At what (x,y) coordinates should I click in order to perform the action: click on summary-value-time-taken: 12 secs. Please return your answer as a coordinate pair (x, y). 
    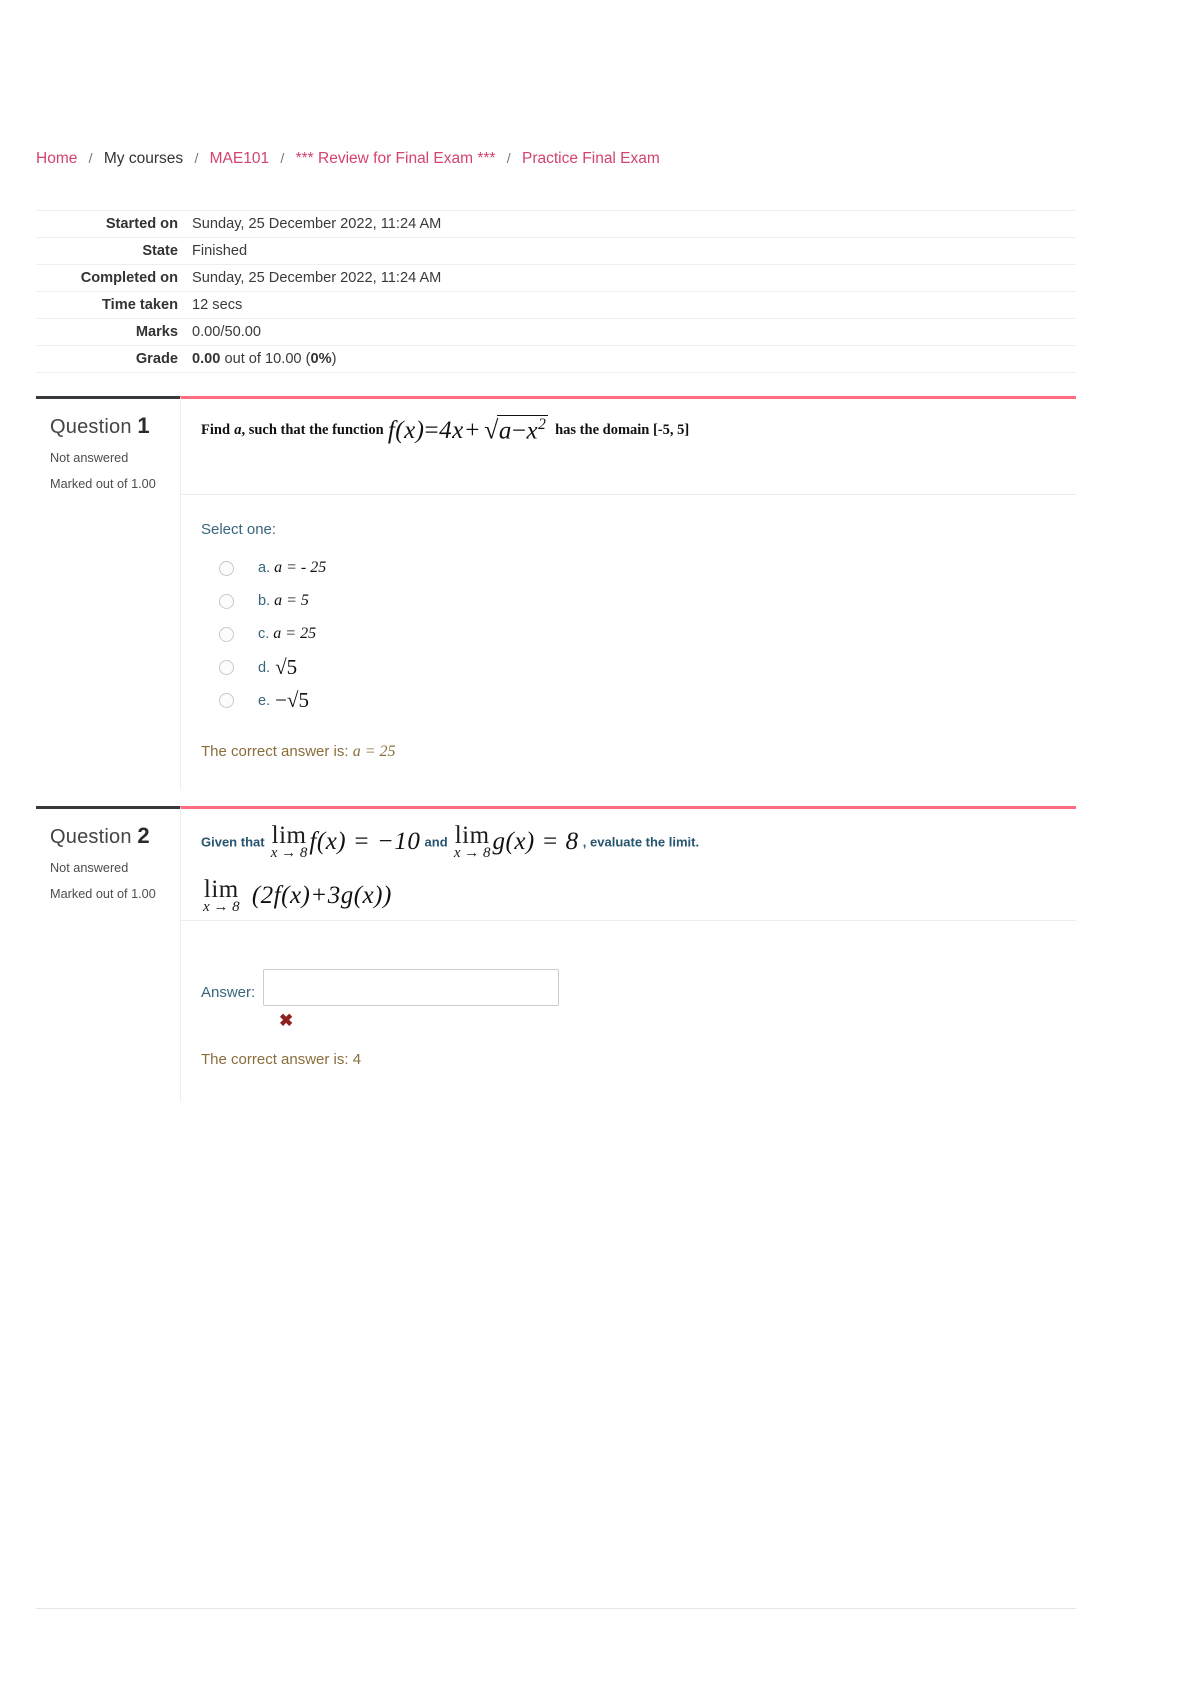
    Looking at the image, I should click on (217, 305).